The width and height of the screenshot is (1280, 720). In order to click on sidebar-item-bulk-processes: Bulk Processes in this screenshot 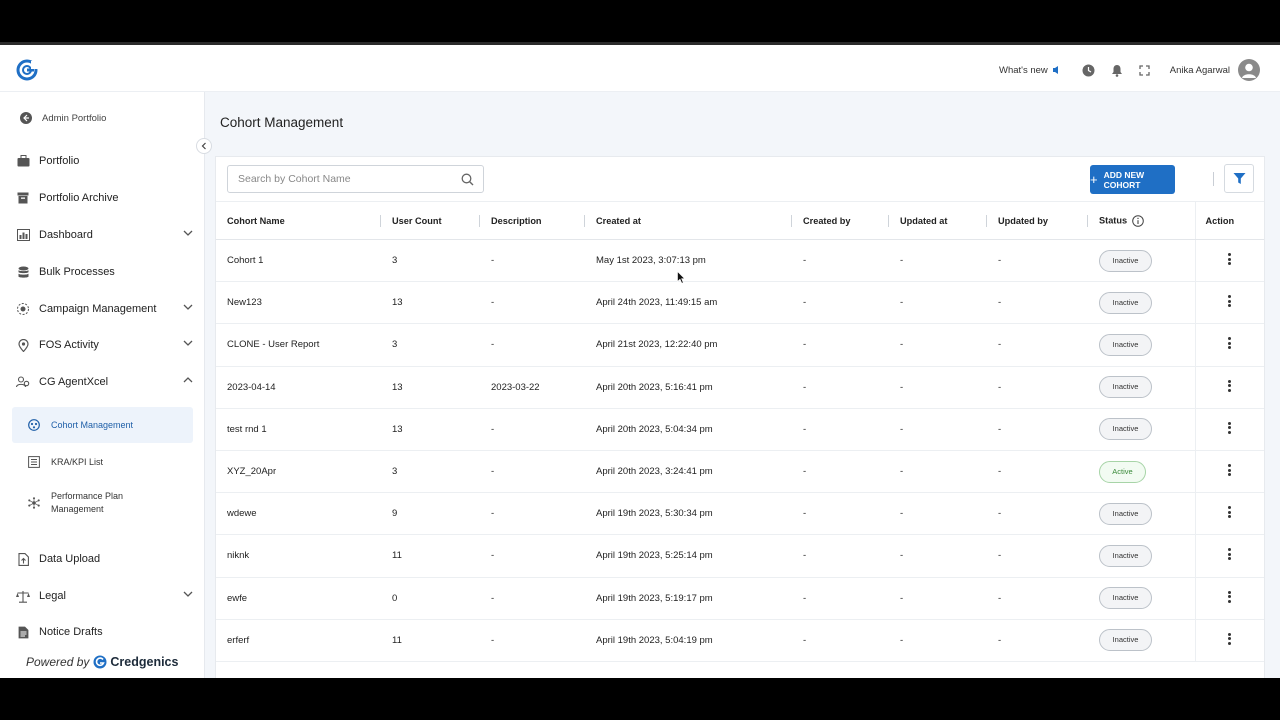, I will do `click(102, 272)`.